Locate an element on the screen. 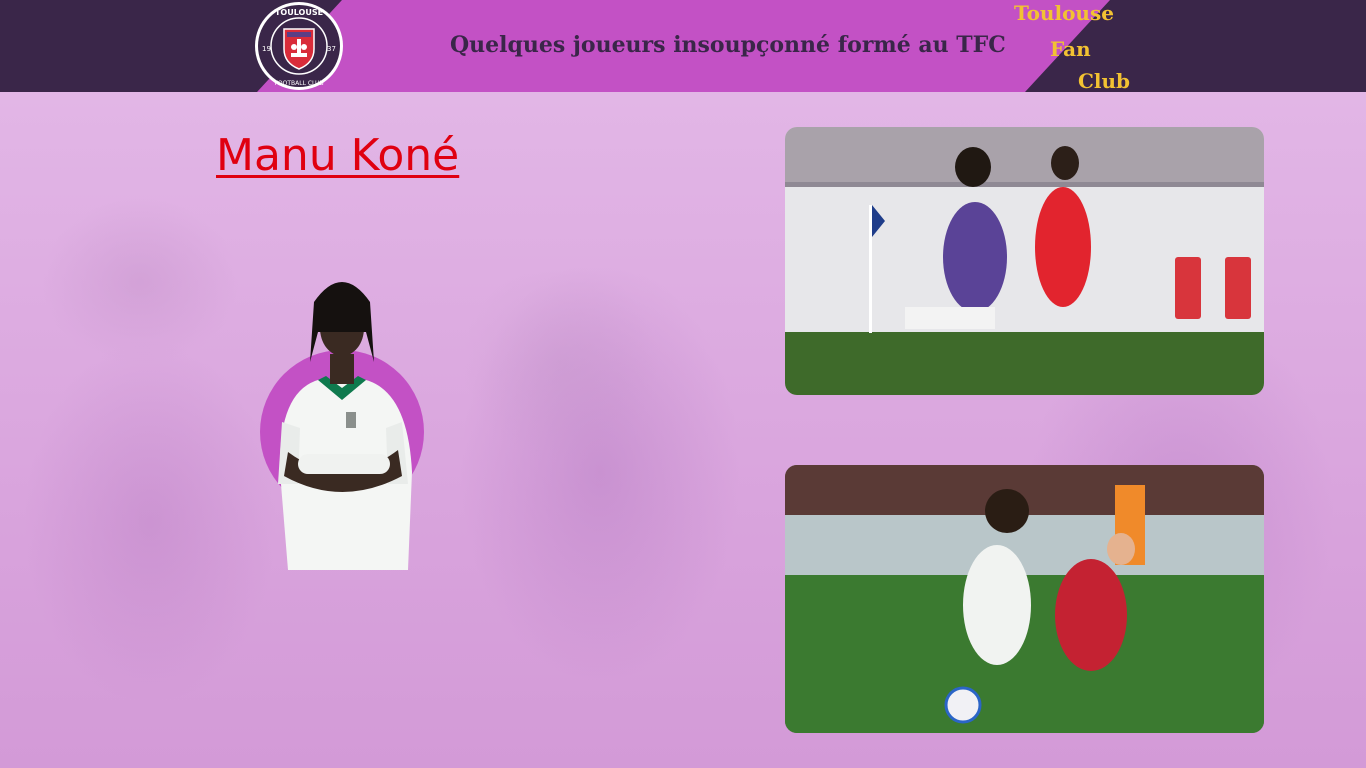  logo-left-number: 19 is located at coordinates (266, 49).